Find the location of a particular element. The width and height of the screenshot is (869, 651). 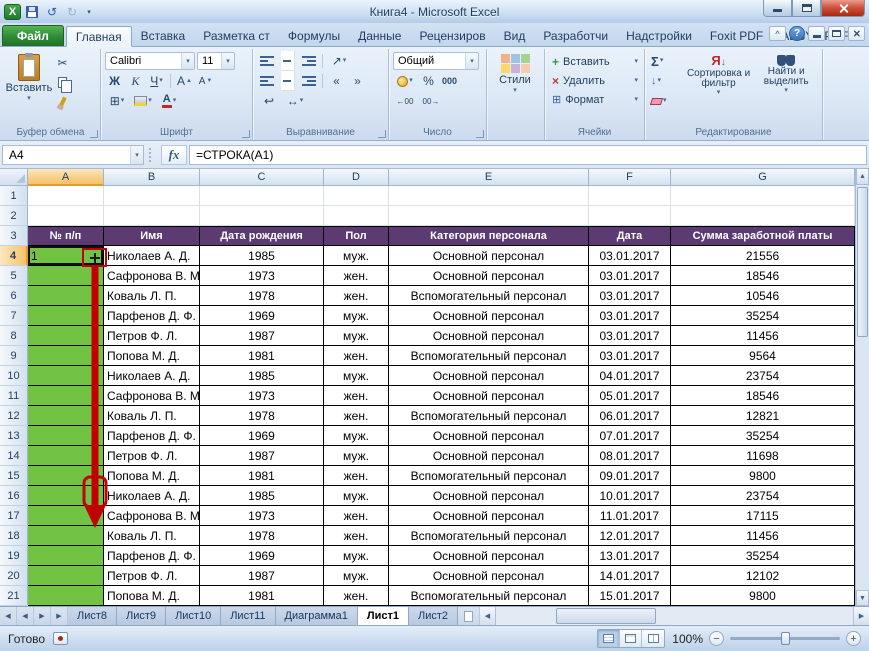

clear-button: ▾ is located at coordinates (666, 101).